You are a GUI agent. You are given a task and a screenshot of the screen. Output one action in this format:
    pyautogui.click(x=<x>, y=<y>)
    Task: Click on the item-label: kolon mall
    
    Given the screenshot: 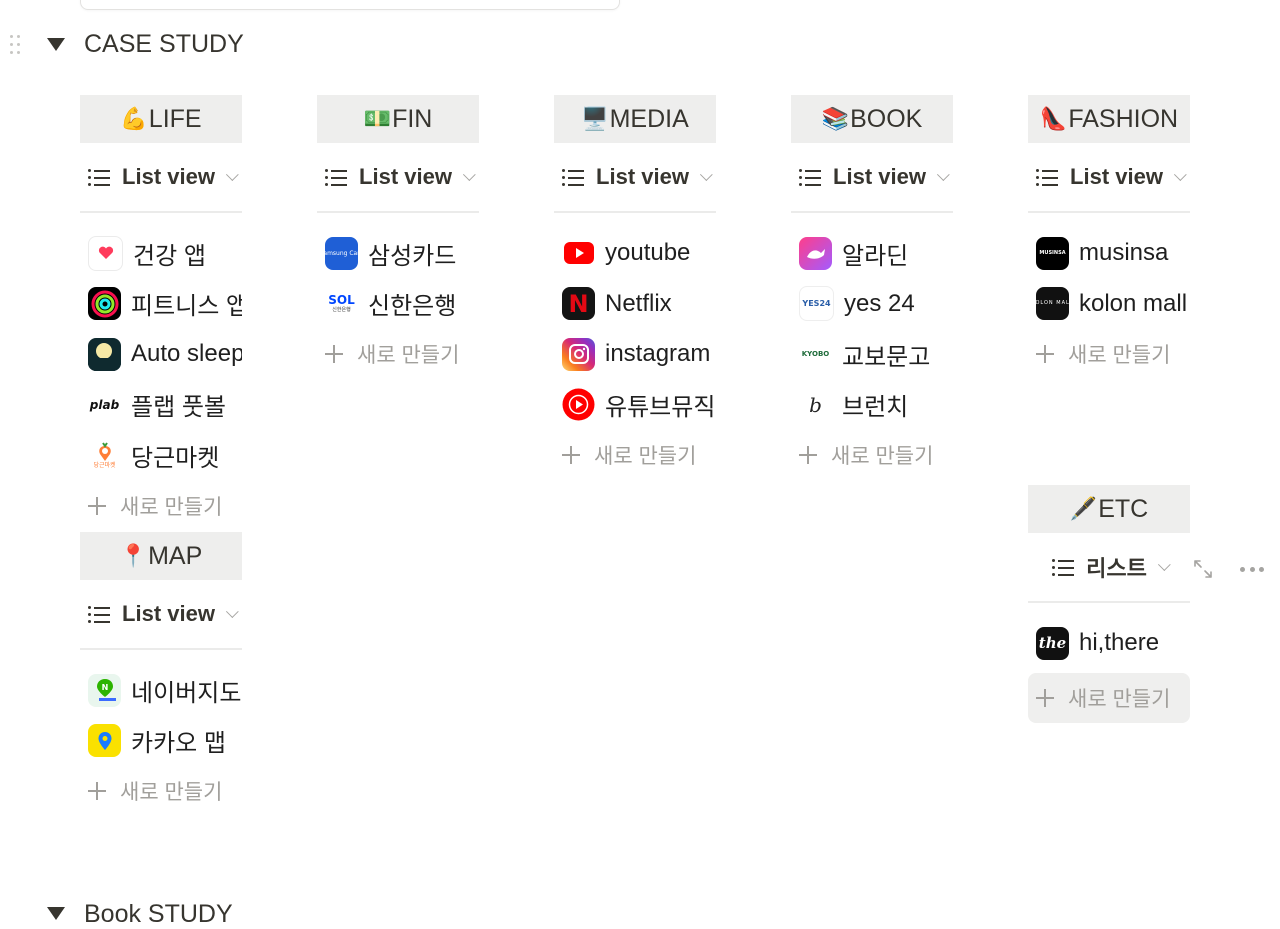 What is the action you would take?
    pyautogui.click(x=1133, y=303)
    